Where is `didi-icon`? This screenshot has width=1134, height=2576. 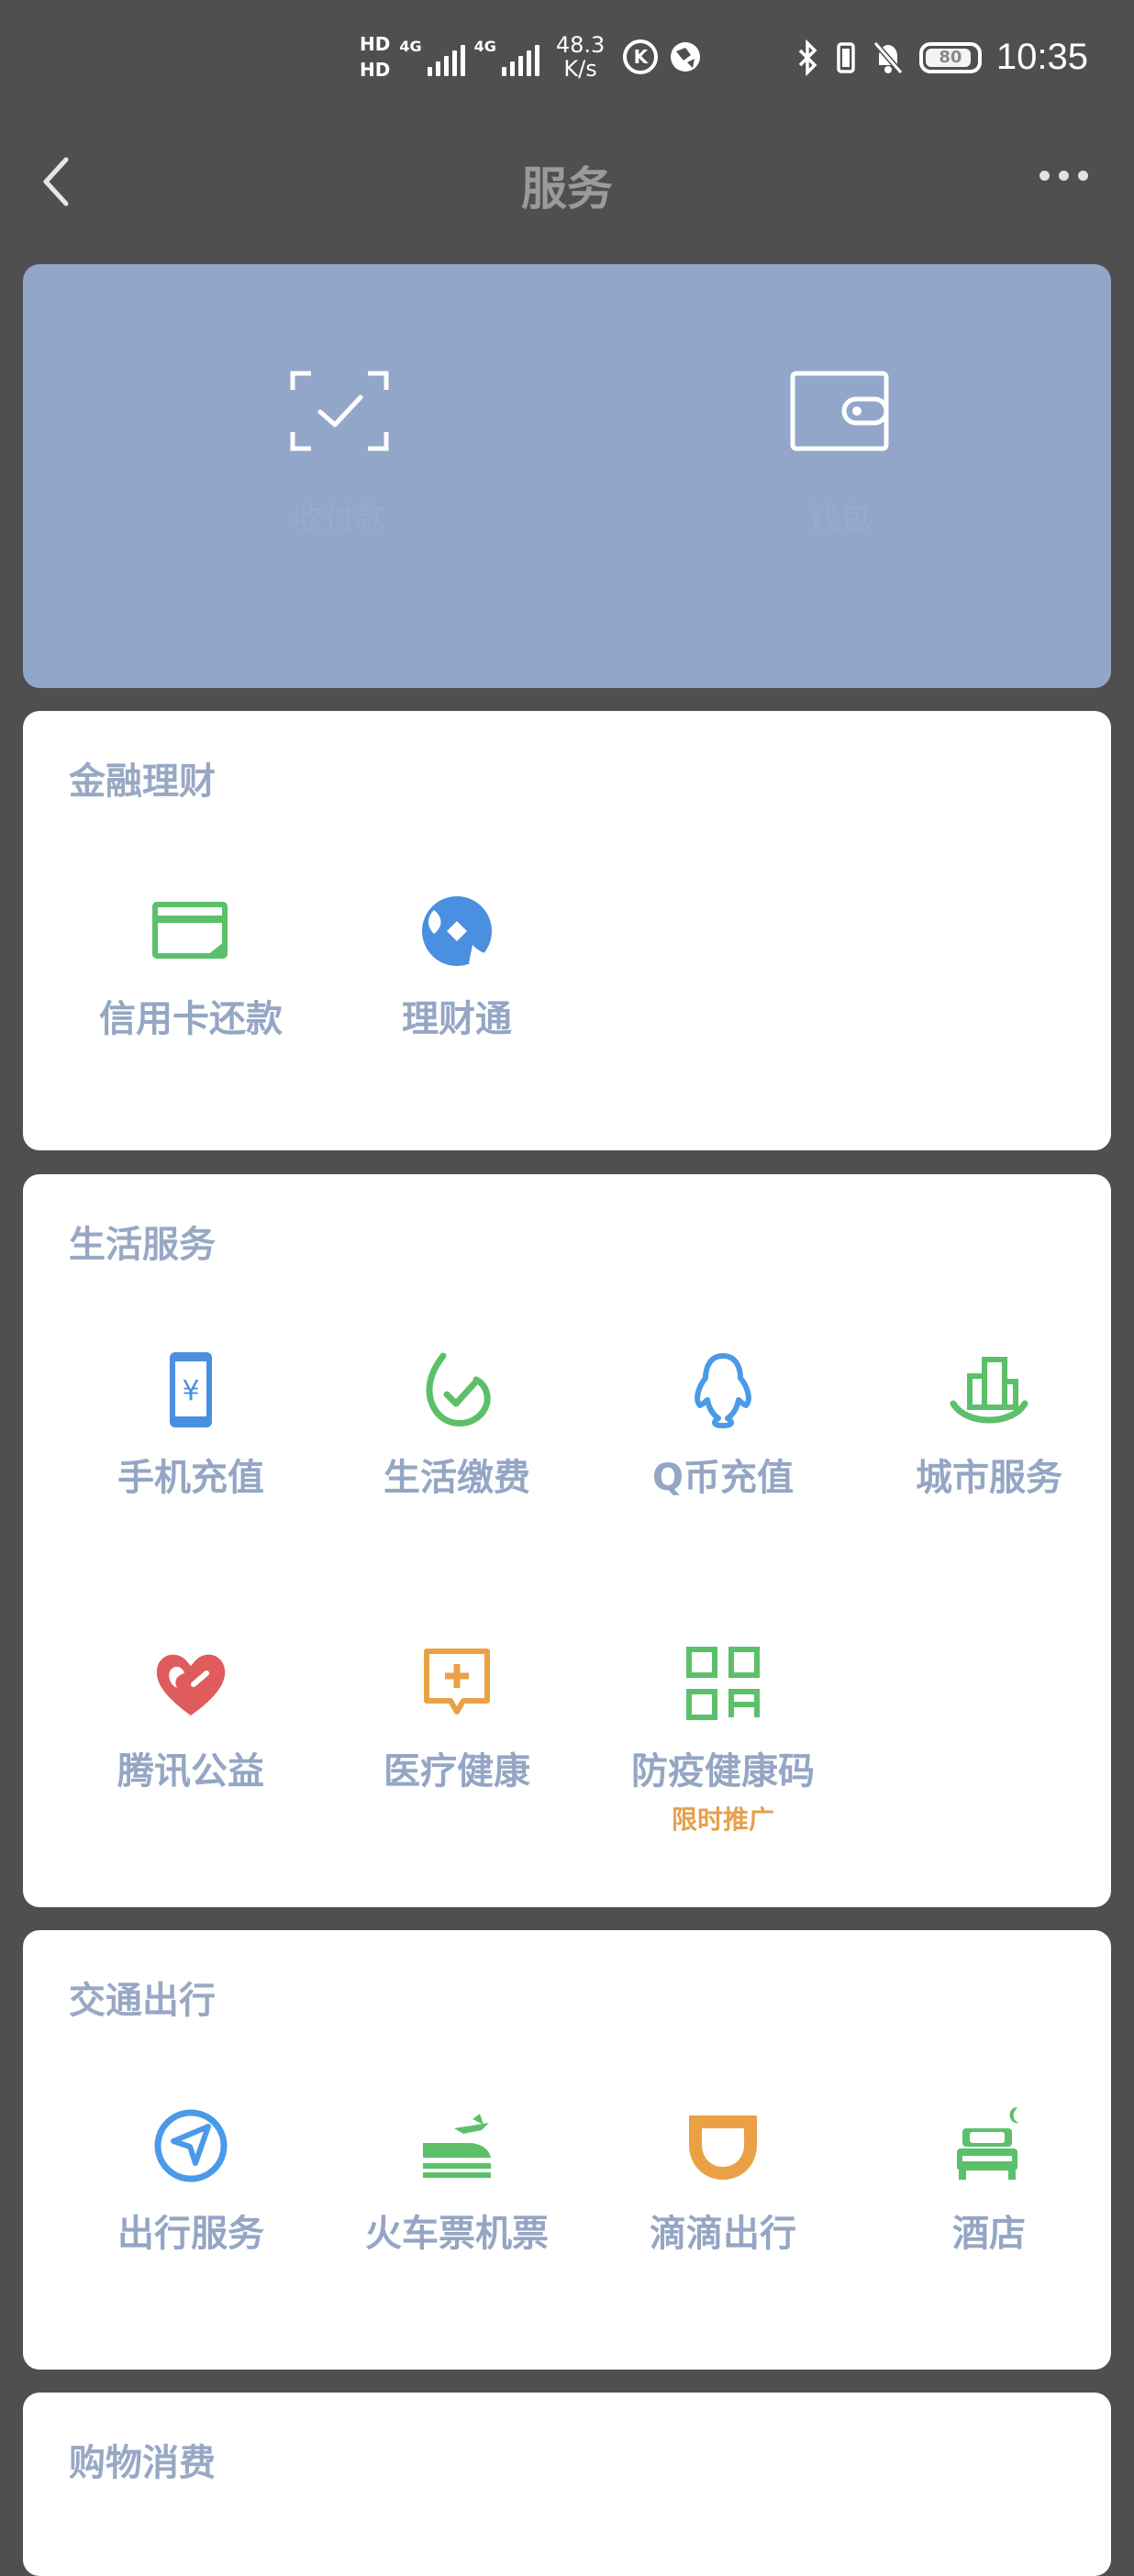
didi-icon is located at coordinates (723, 2147).